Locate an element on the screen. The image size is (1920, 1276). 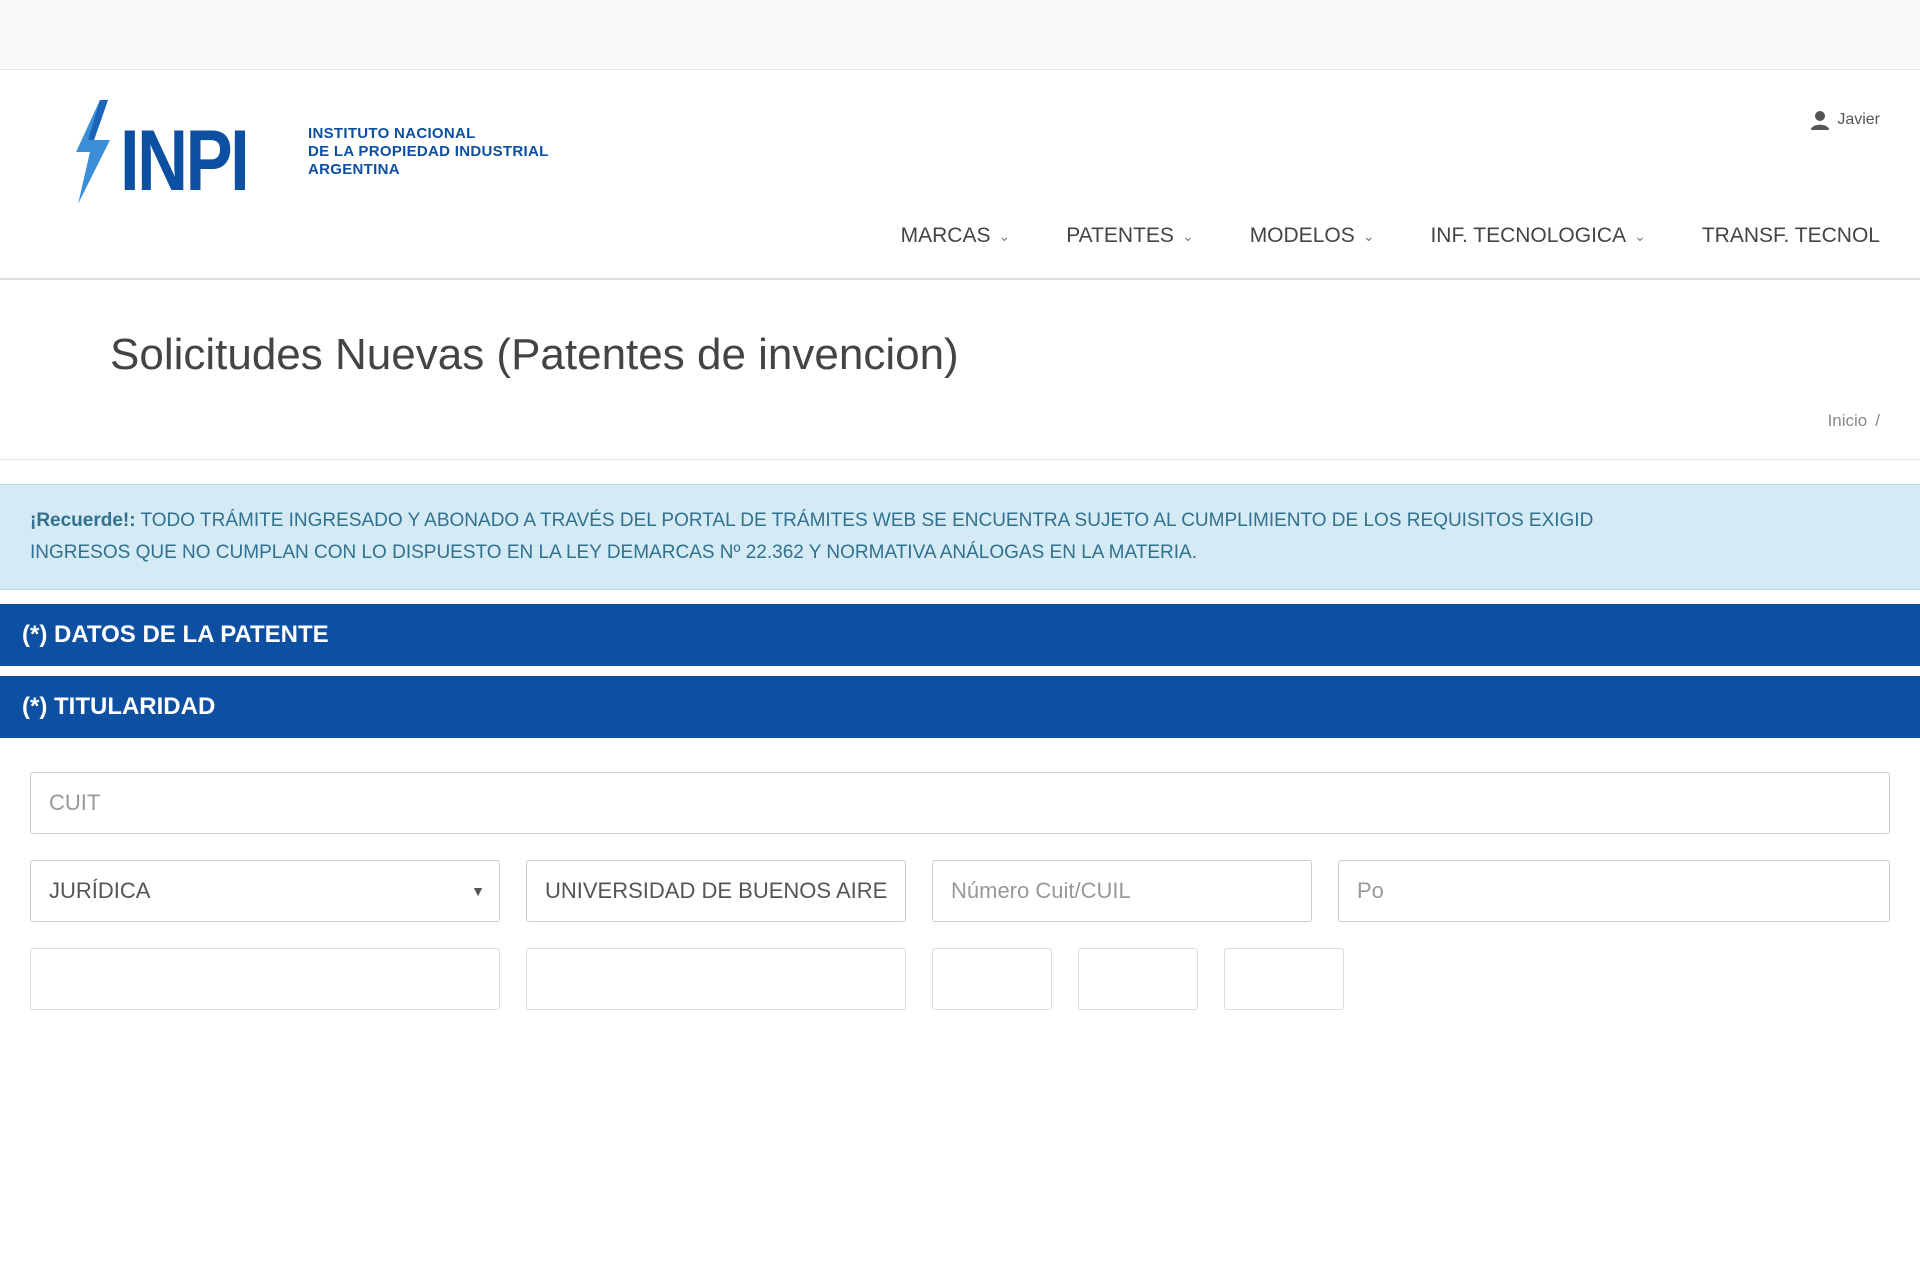
numero-cuit-input is located at coordinates (1122, 891).